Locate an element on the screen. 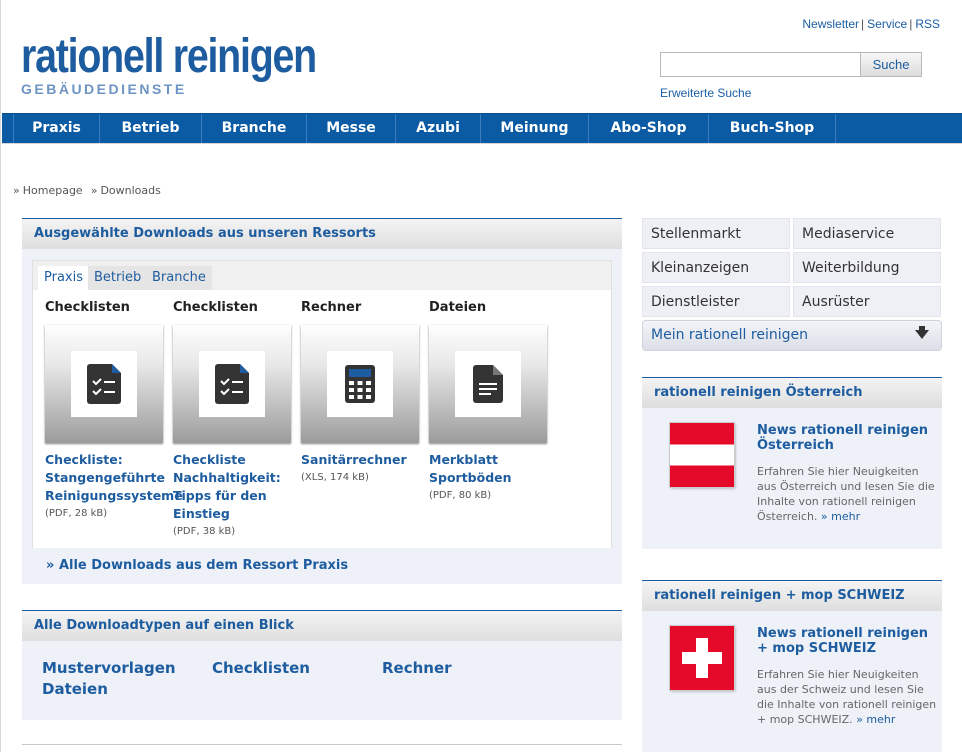 The width and height of the screenshot is (962, 752). side-link-stellenmarkt: Stellenmarkt is located at coordinates (716, 233).